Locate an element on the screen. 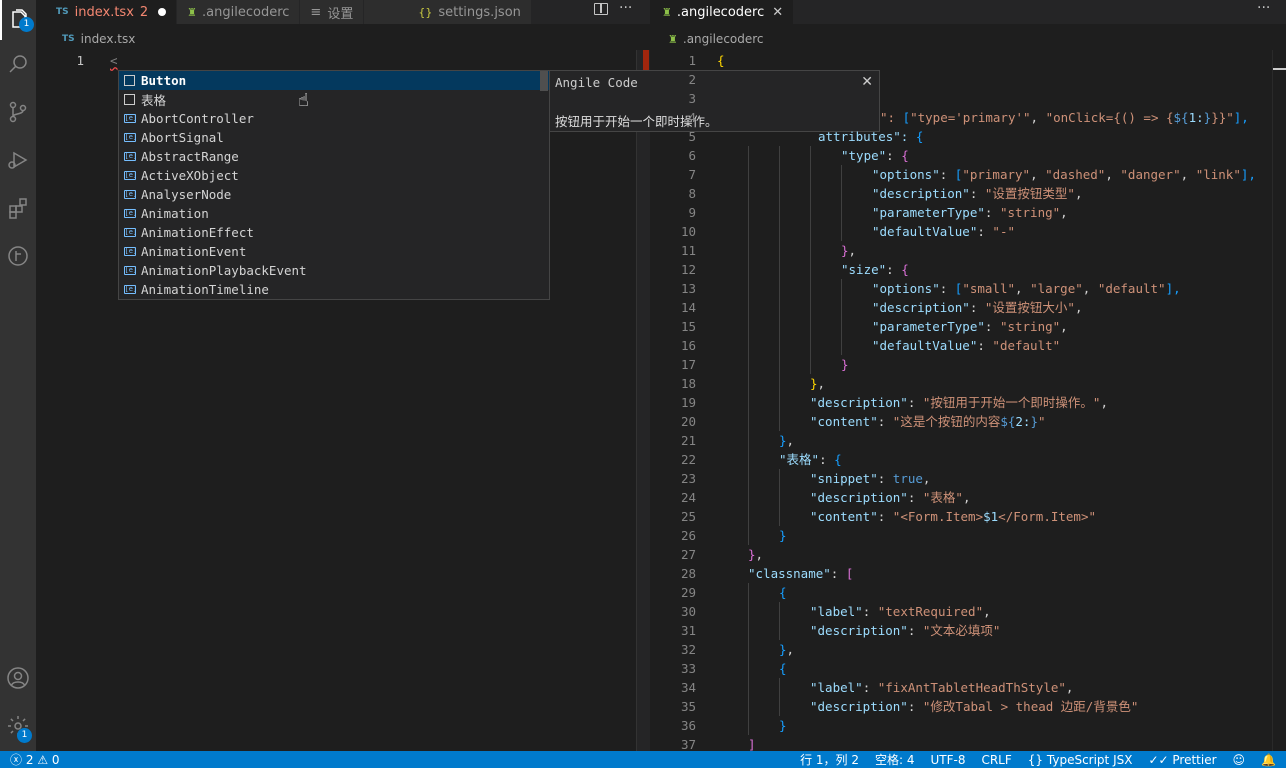 The height and width of the screenshot is (768, 1286). end-of-line: CRLF is located at coordinates (996, 760).